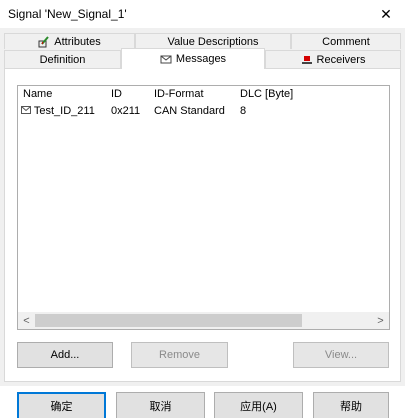 Image resolution: width=405 pixels, height=418 pixels. I want to click on cancel-button-label: 取消, so click(160, 407).